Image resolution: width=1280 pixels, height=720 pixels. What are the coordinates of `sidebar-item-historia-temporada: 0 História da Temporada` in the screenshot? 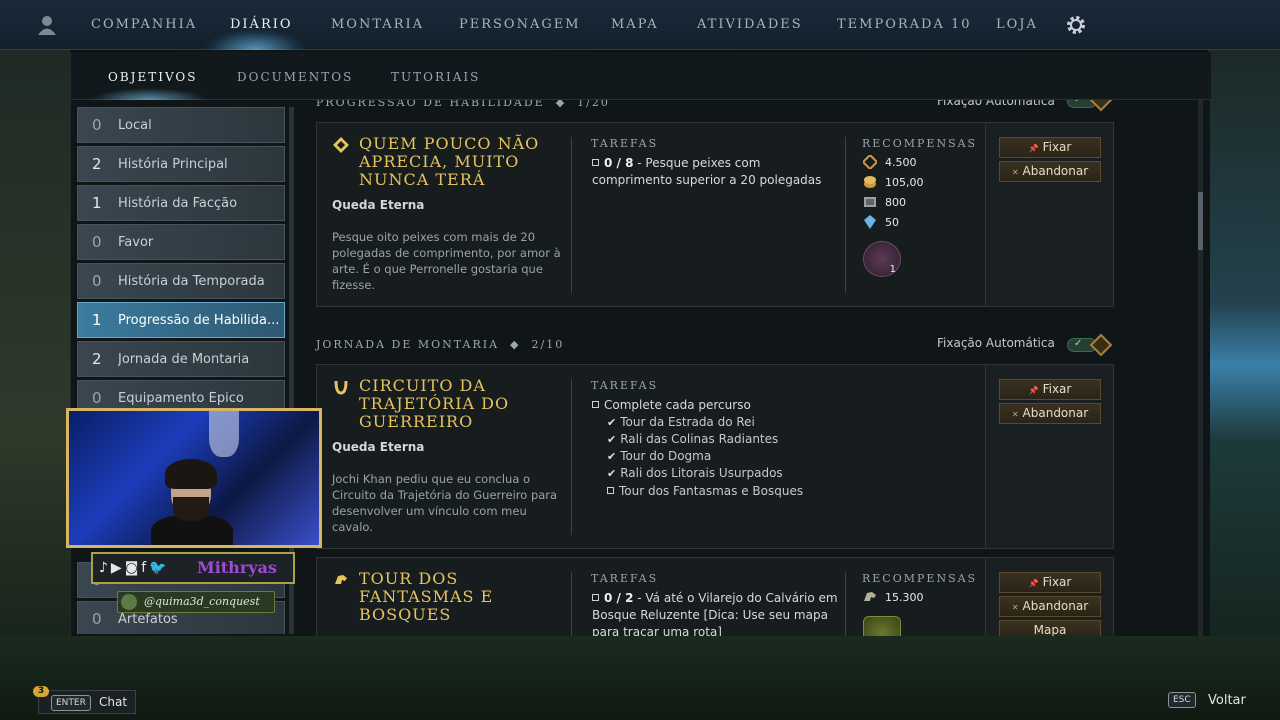 It's located at (181, 281).